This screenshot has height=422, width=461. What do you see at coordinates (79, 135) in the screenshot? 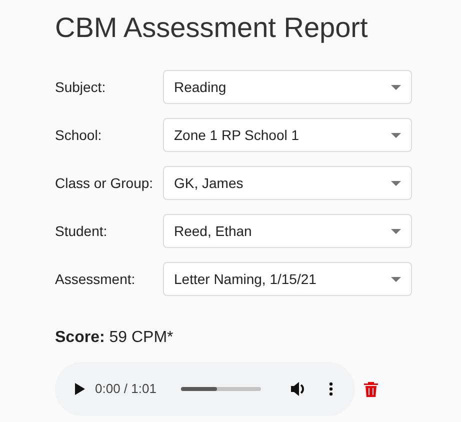
I see `field-label: School:` at bounding box center [79, 135].